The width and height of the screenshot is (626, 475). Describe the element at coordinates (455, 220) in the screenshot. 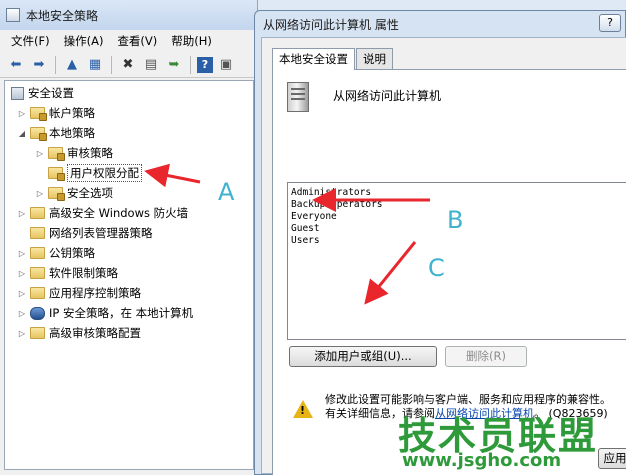

I see `annotation-letter-b: B` at that location.